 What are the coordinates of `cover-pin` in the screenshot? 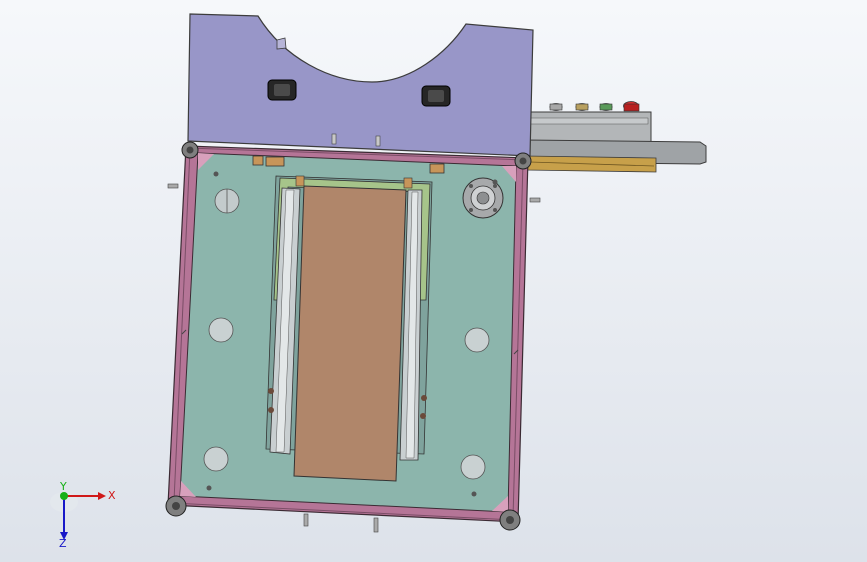 It's located at (281, 43).